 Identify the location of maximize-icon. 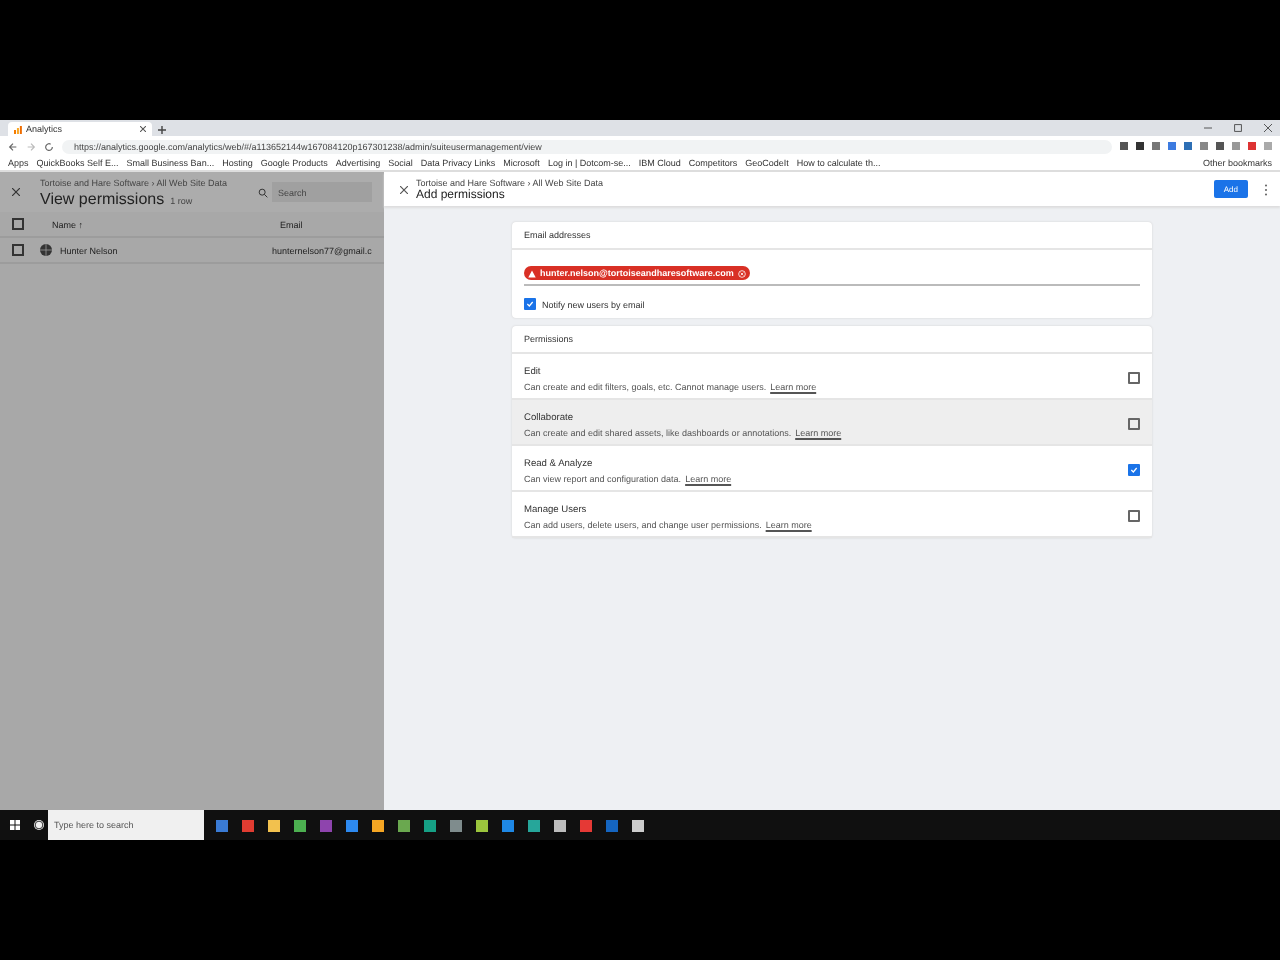
(1238, 128).